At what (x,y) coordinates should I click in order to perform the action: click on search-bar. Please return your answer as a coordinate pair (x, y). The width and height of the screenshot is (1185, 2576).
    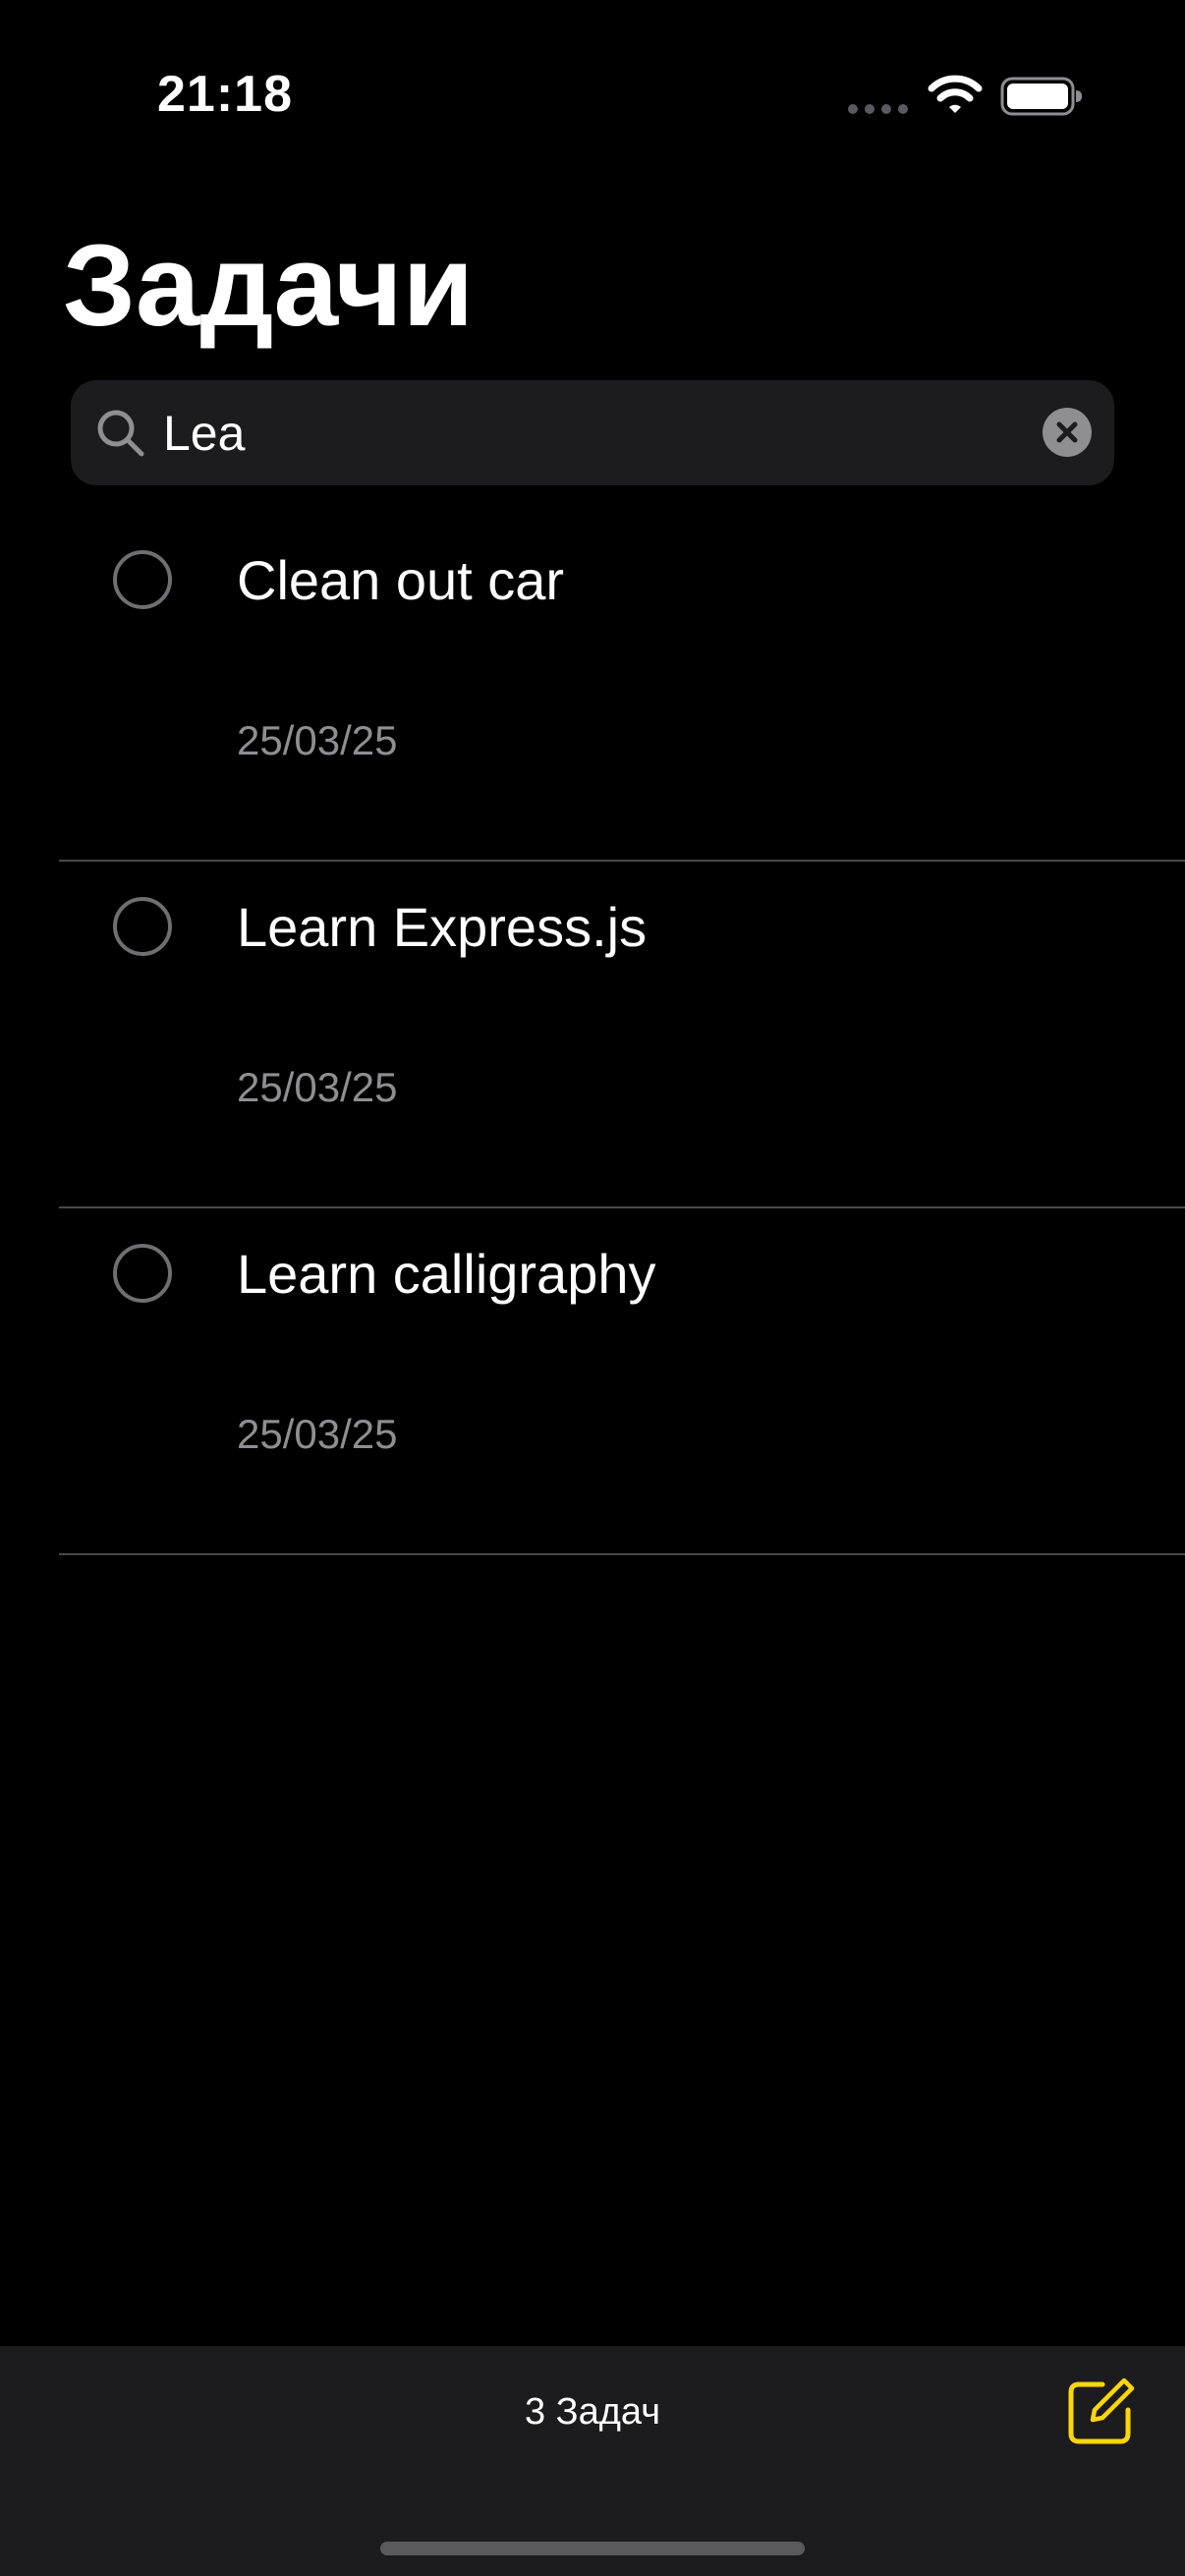
    Looking at the image, I should click on (592, 432).